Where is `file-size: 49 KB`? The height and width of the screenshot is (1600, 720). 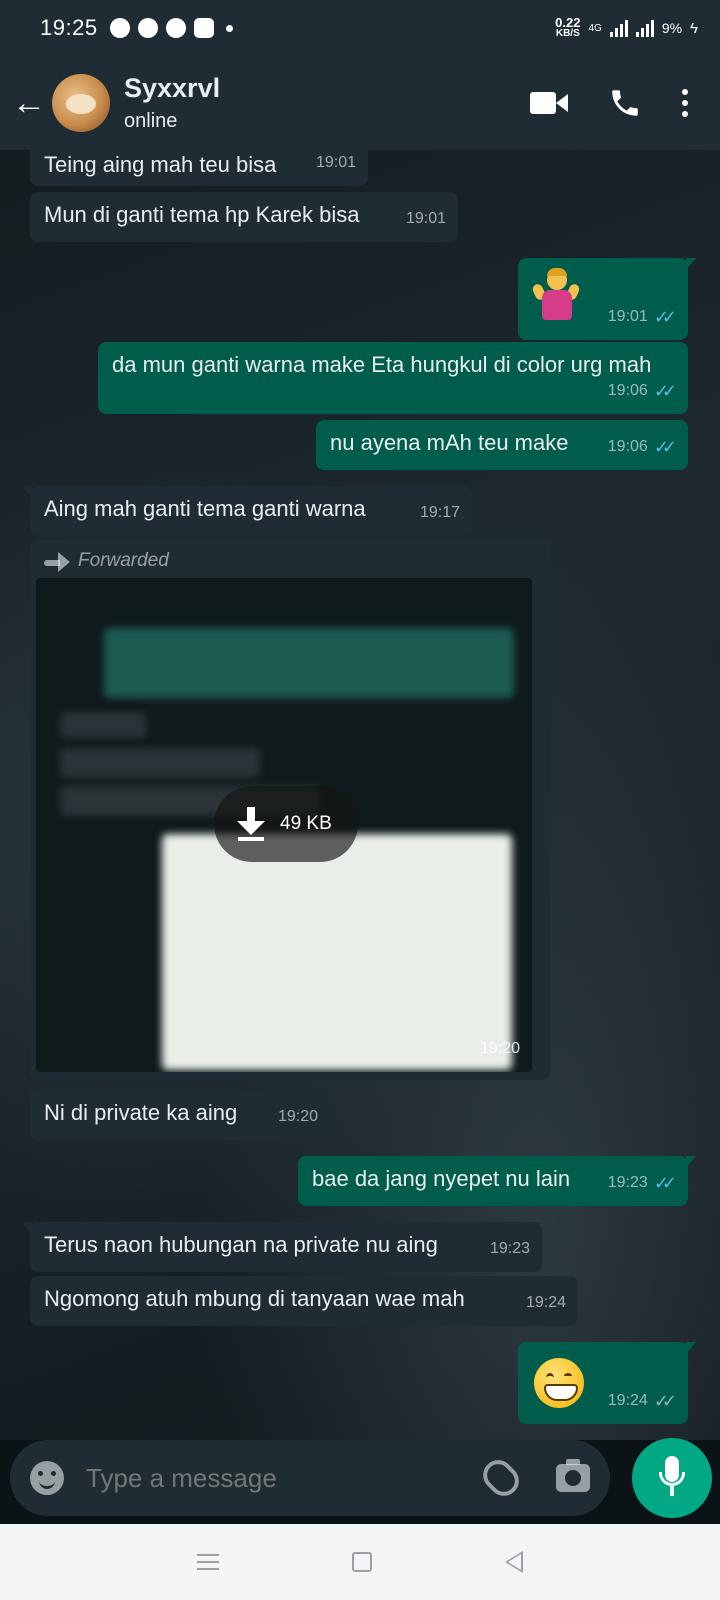 file-size: 49 KB is located at coordinates (306, 823).